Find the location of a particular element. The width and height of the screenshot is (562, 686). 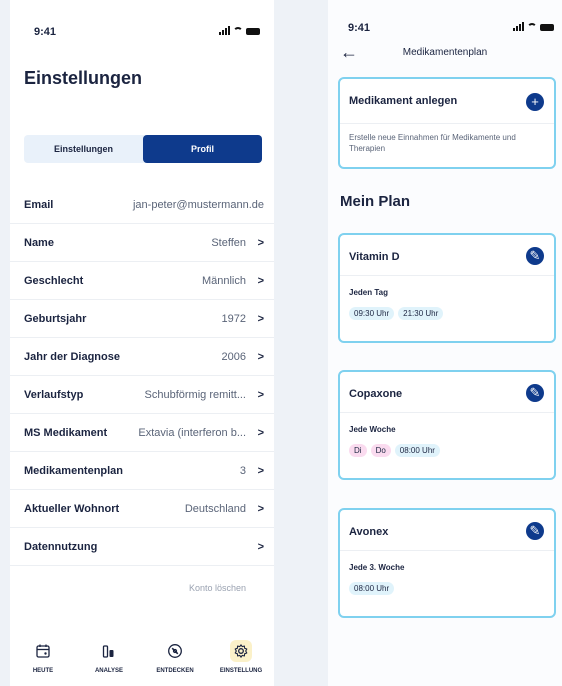

segmented-control: Einstellungen Profil is located at coordinates (143, 149).